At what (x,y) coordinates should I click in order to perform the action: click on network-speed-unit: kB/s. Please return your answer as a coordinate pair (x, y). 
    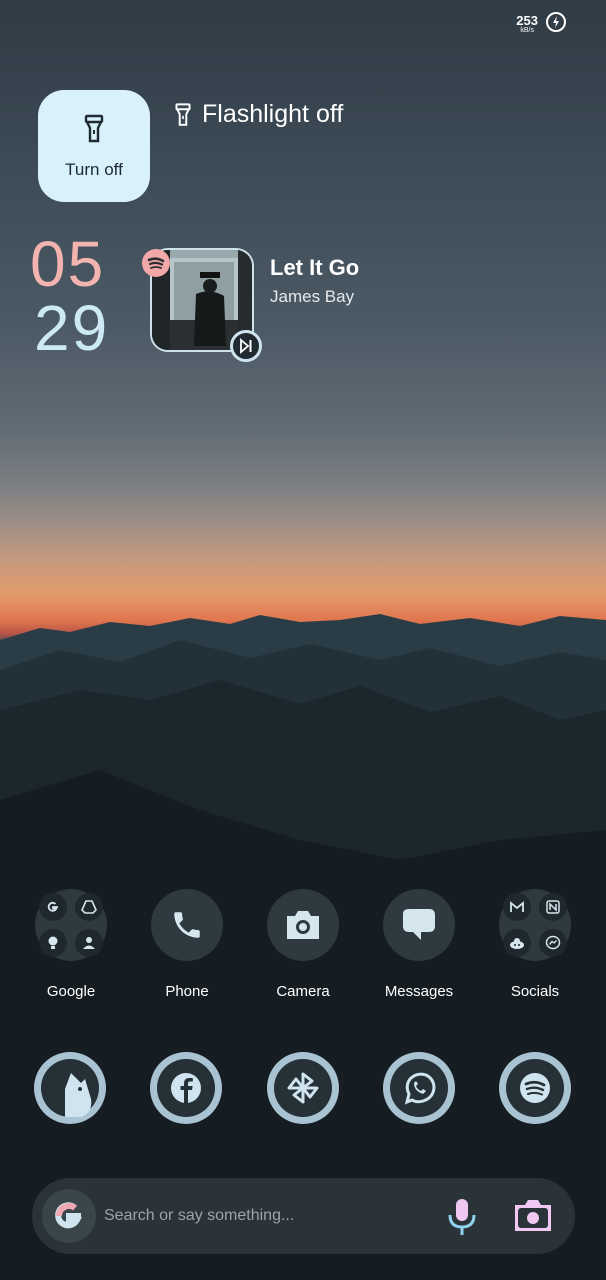
    Looking at the image, I should click on (527, 30).